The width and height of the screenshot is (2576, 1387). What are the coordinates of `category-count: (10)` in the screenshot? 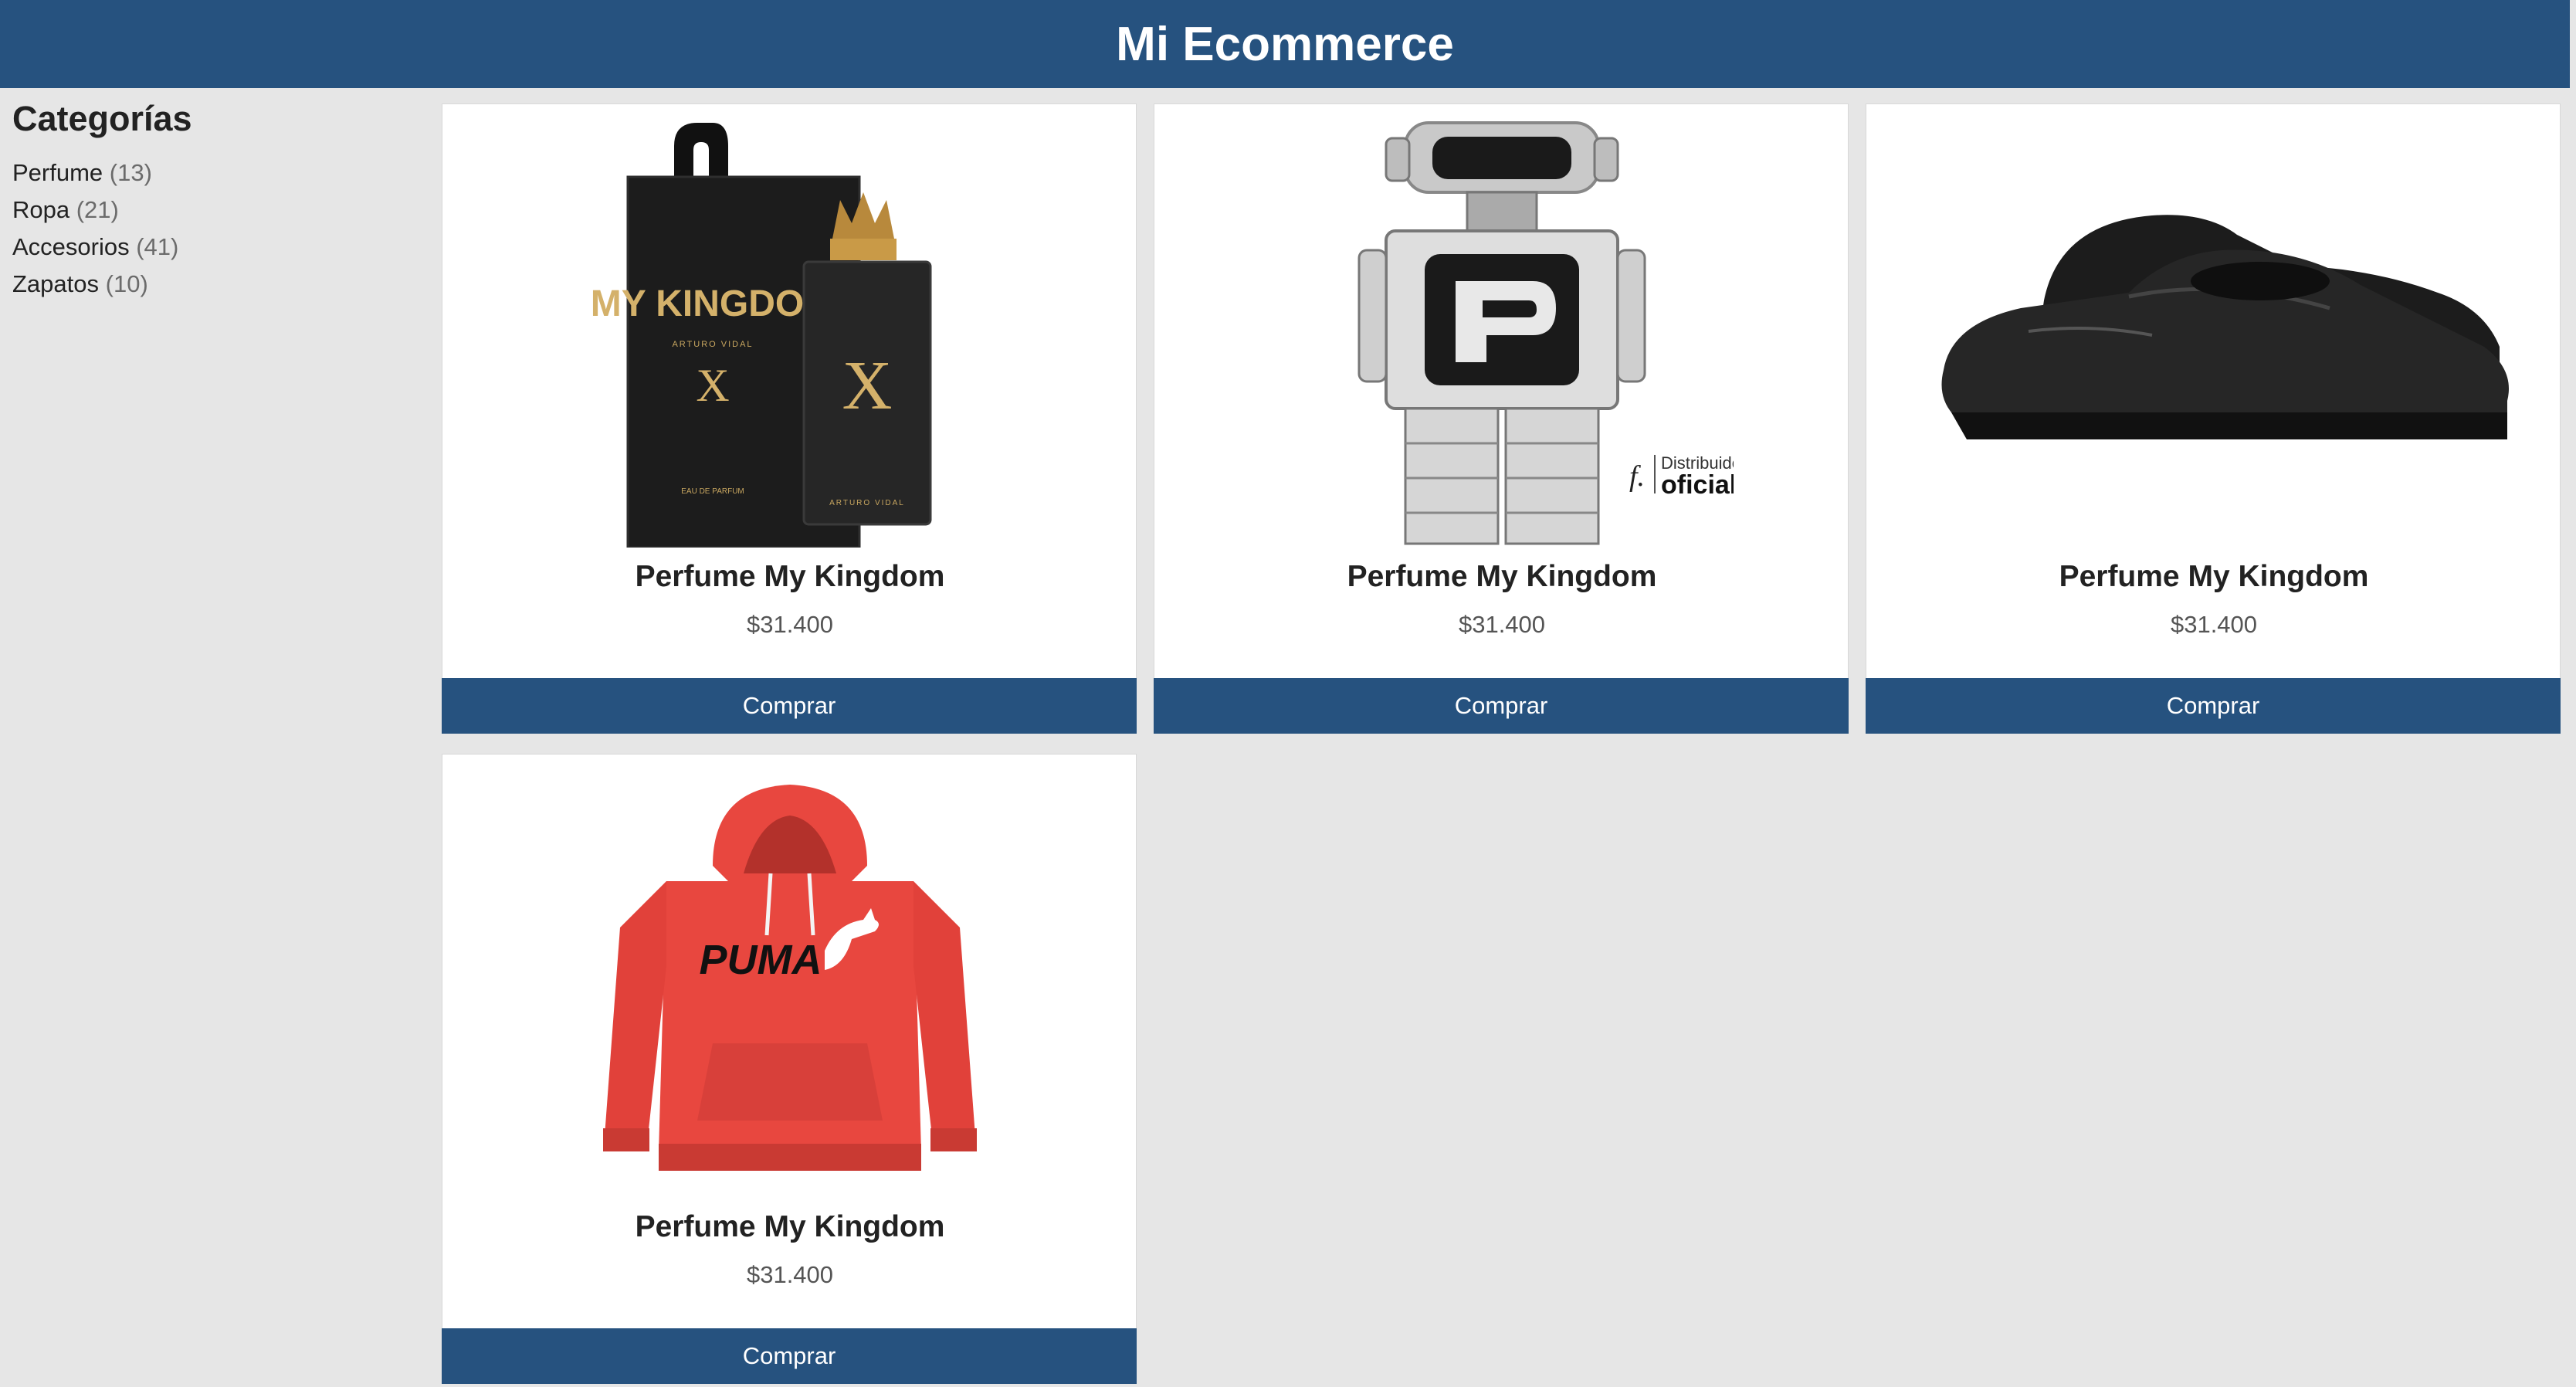 It's located at (126, 283).